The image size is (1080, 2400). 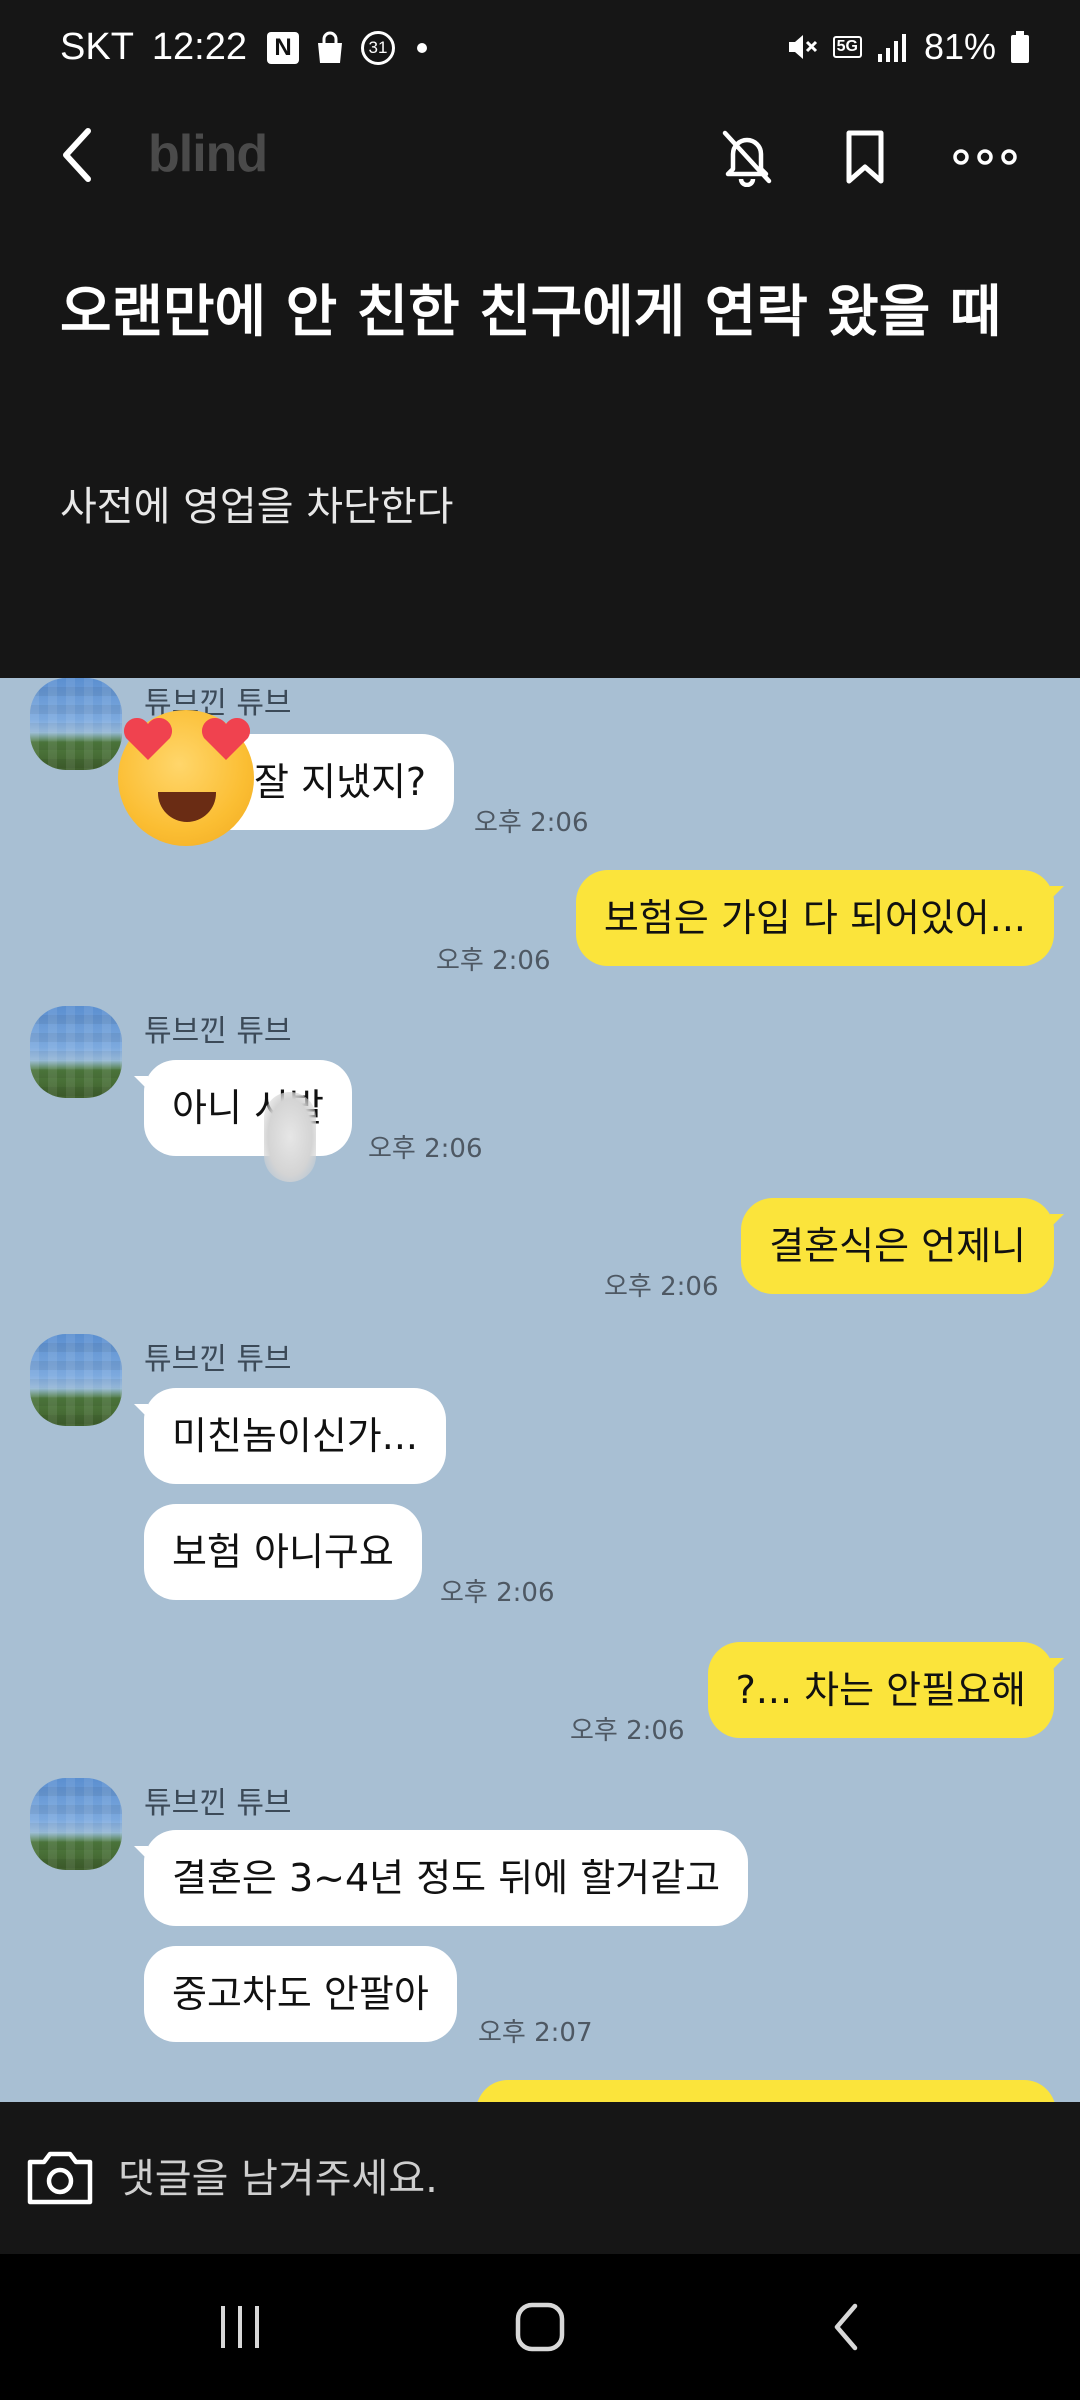 I want to click on back-button, so click(x=86, y=155).